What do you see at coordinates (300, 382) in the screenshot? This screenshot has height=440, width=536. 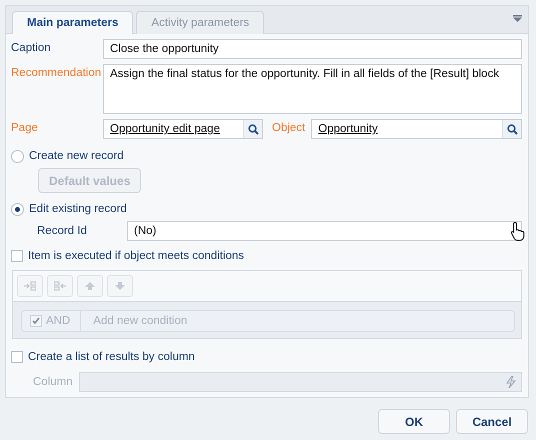 I see `column-field` at bounding box center [300, 382].